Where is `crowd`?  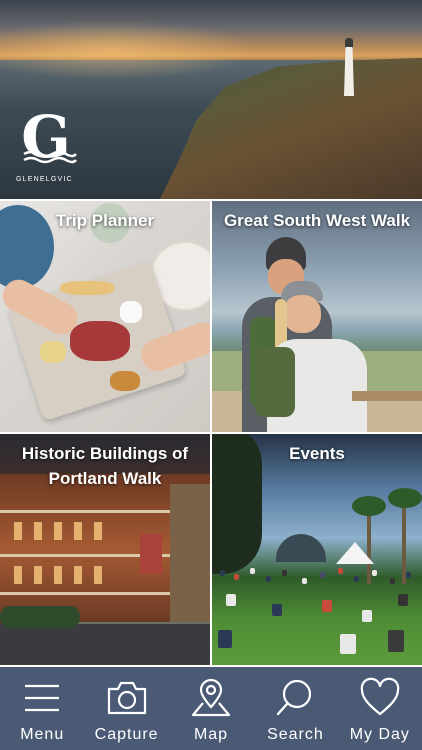
crowd is located at coordinates (317, 614).